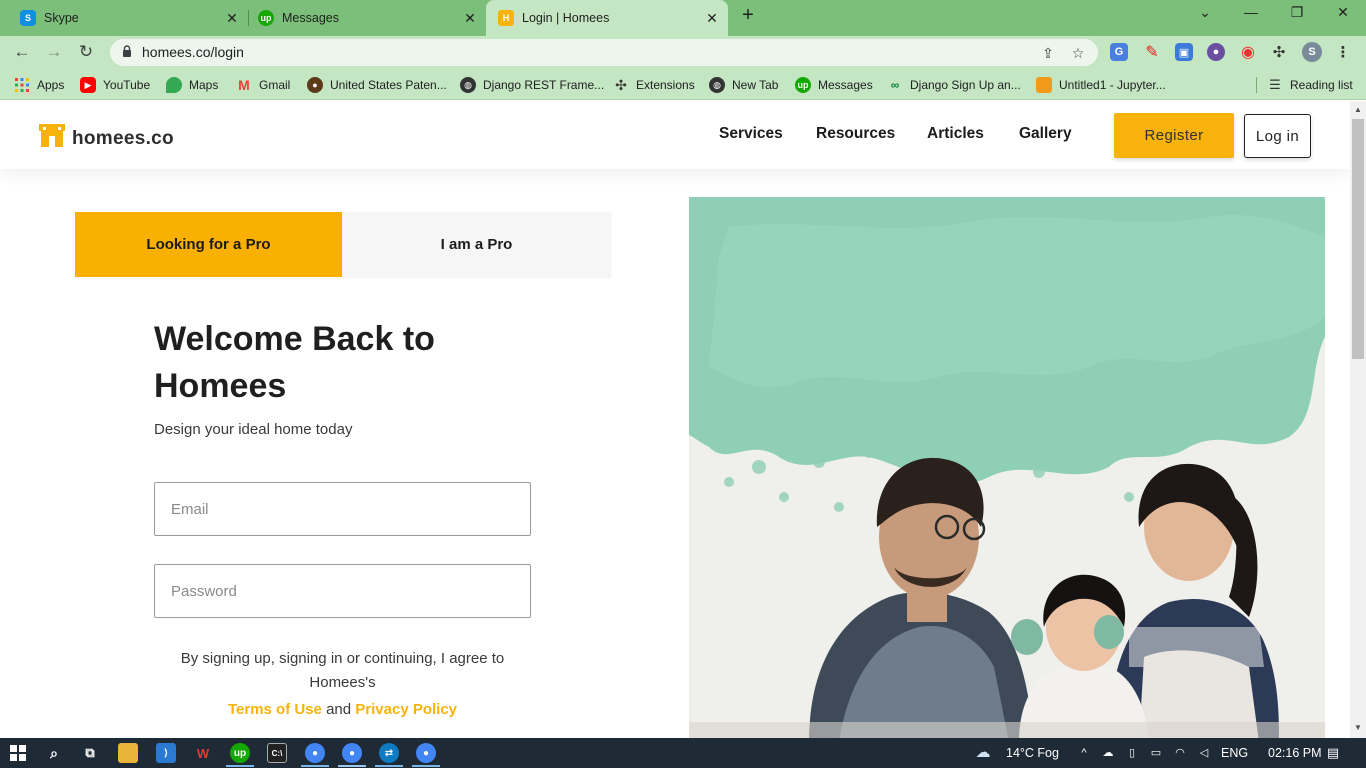 The width and height of the screenshot is (1366, 768). What do you see at coordinates (362, 18) in the screenshot?
I see `tab-messages: up Messages ✕` at bounding box center [362, 18].